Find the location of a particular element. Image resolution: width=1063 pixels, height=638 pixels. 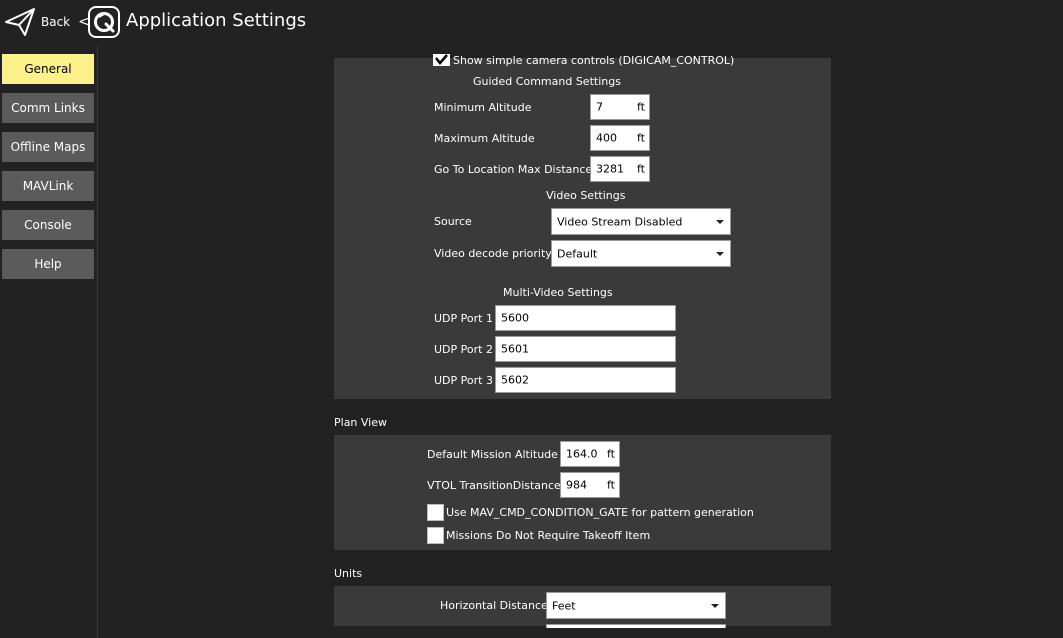

horizontal-distance-label: Horizontal Distance is located at coordinates (494, 605).